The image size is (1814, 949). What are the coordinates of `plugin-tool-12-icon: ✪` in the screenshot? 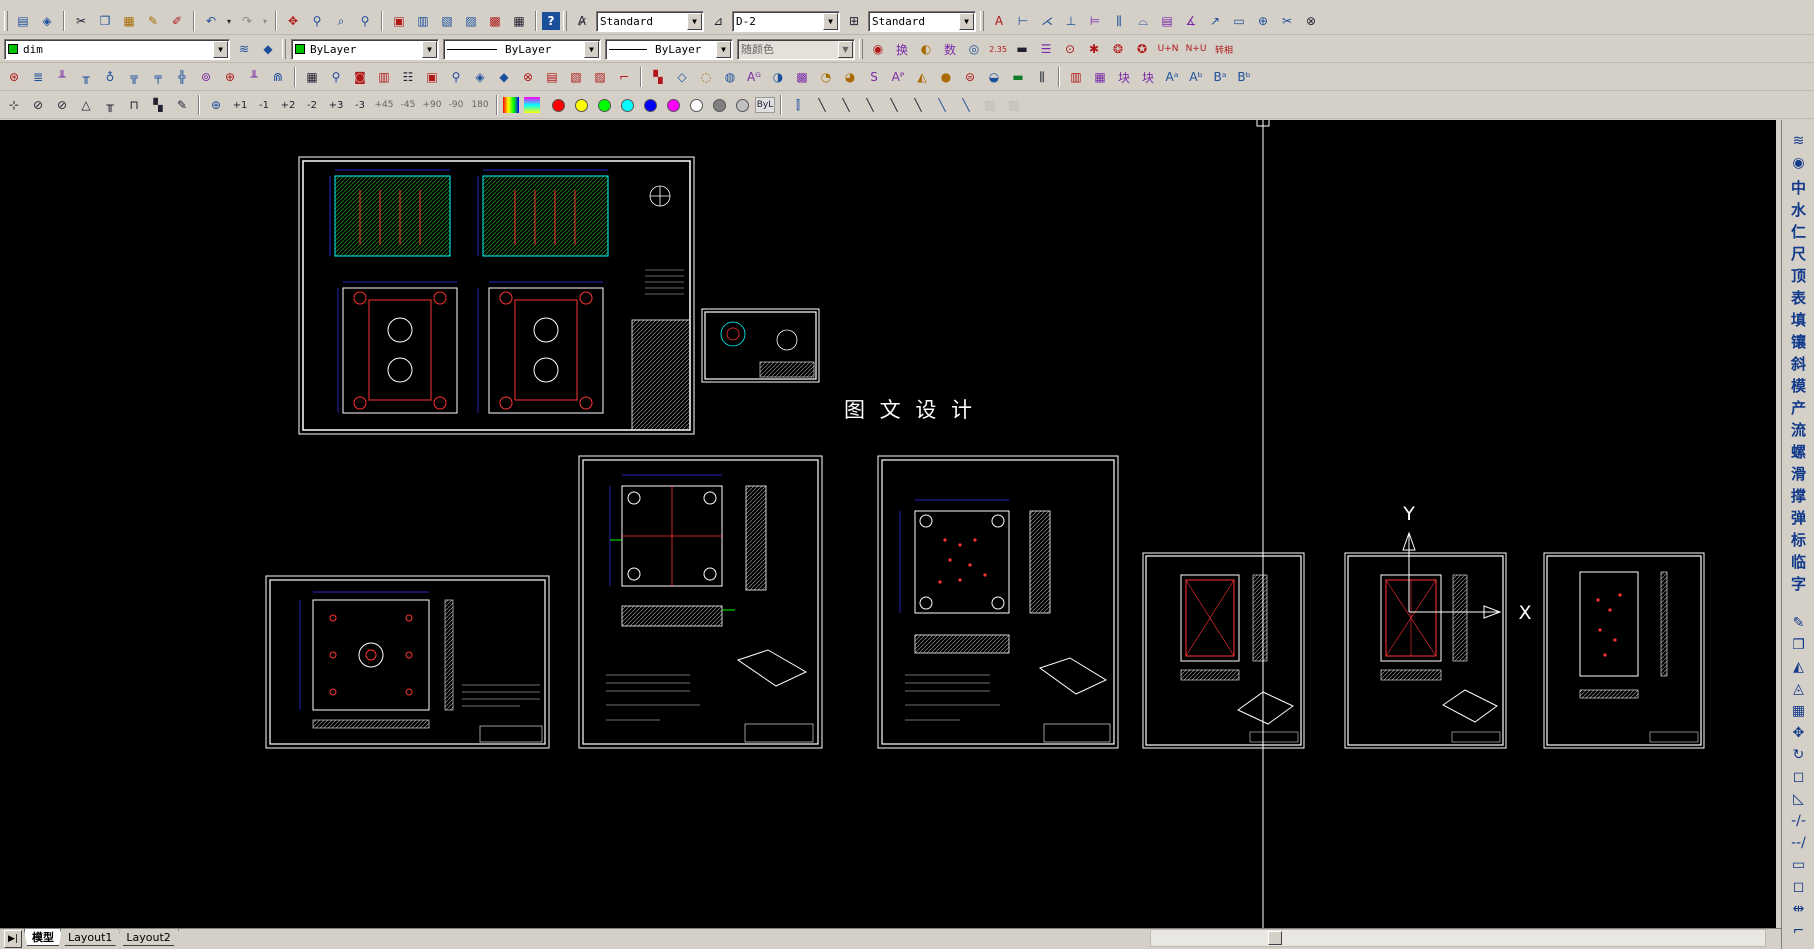 It's located at (1142, 49).